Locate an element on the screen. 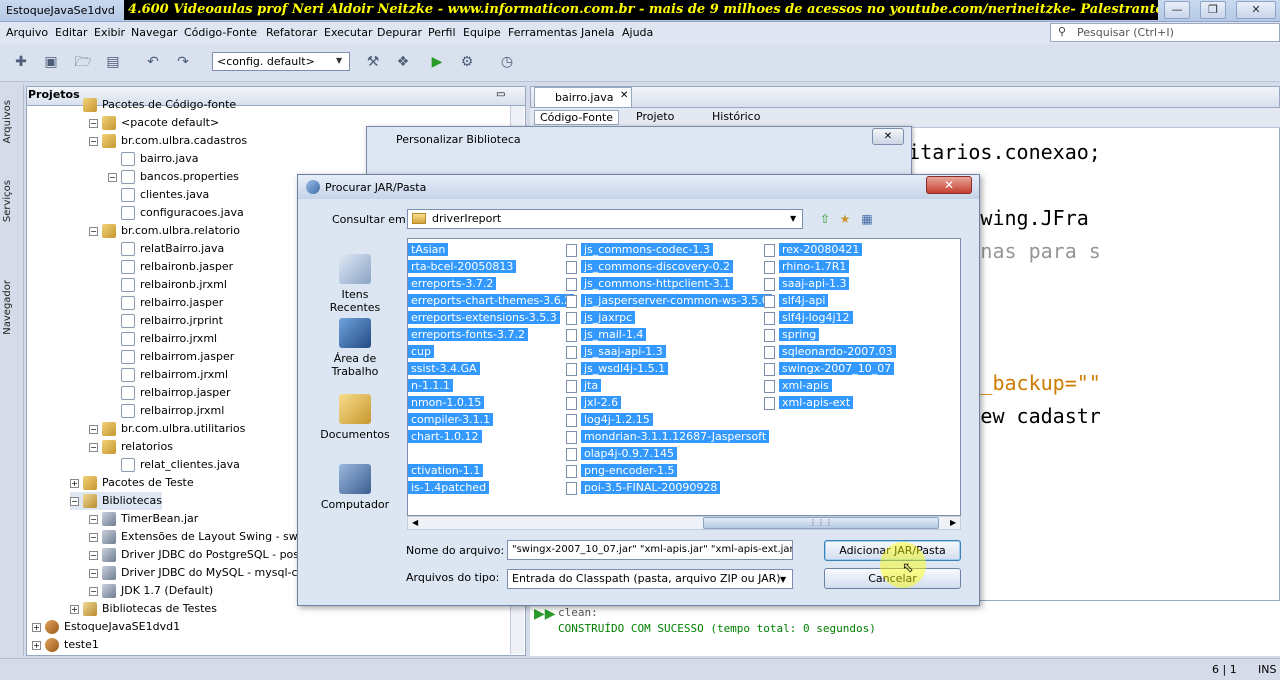 Image resolution: width=1280 pixels, height=680 pixels. tree-item: + EstoqueJavaSE1dvd1 is located at coordinates (106, 627).